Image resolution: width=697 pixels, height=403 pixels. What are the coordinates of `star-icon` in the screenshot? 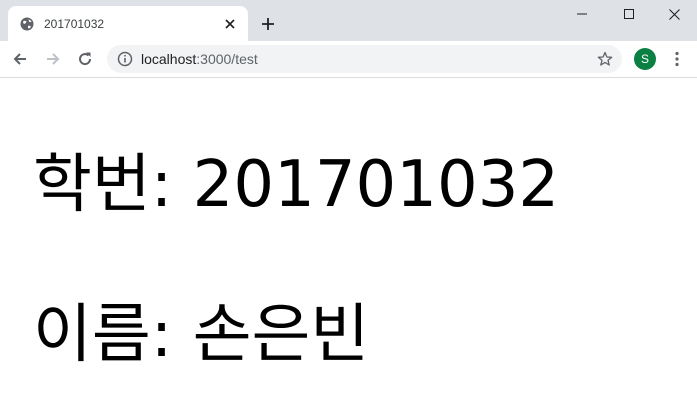 It's located at (605, 59).